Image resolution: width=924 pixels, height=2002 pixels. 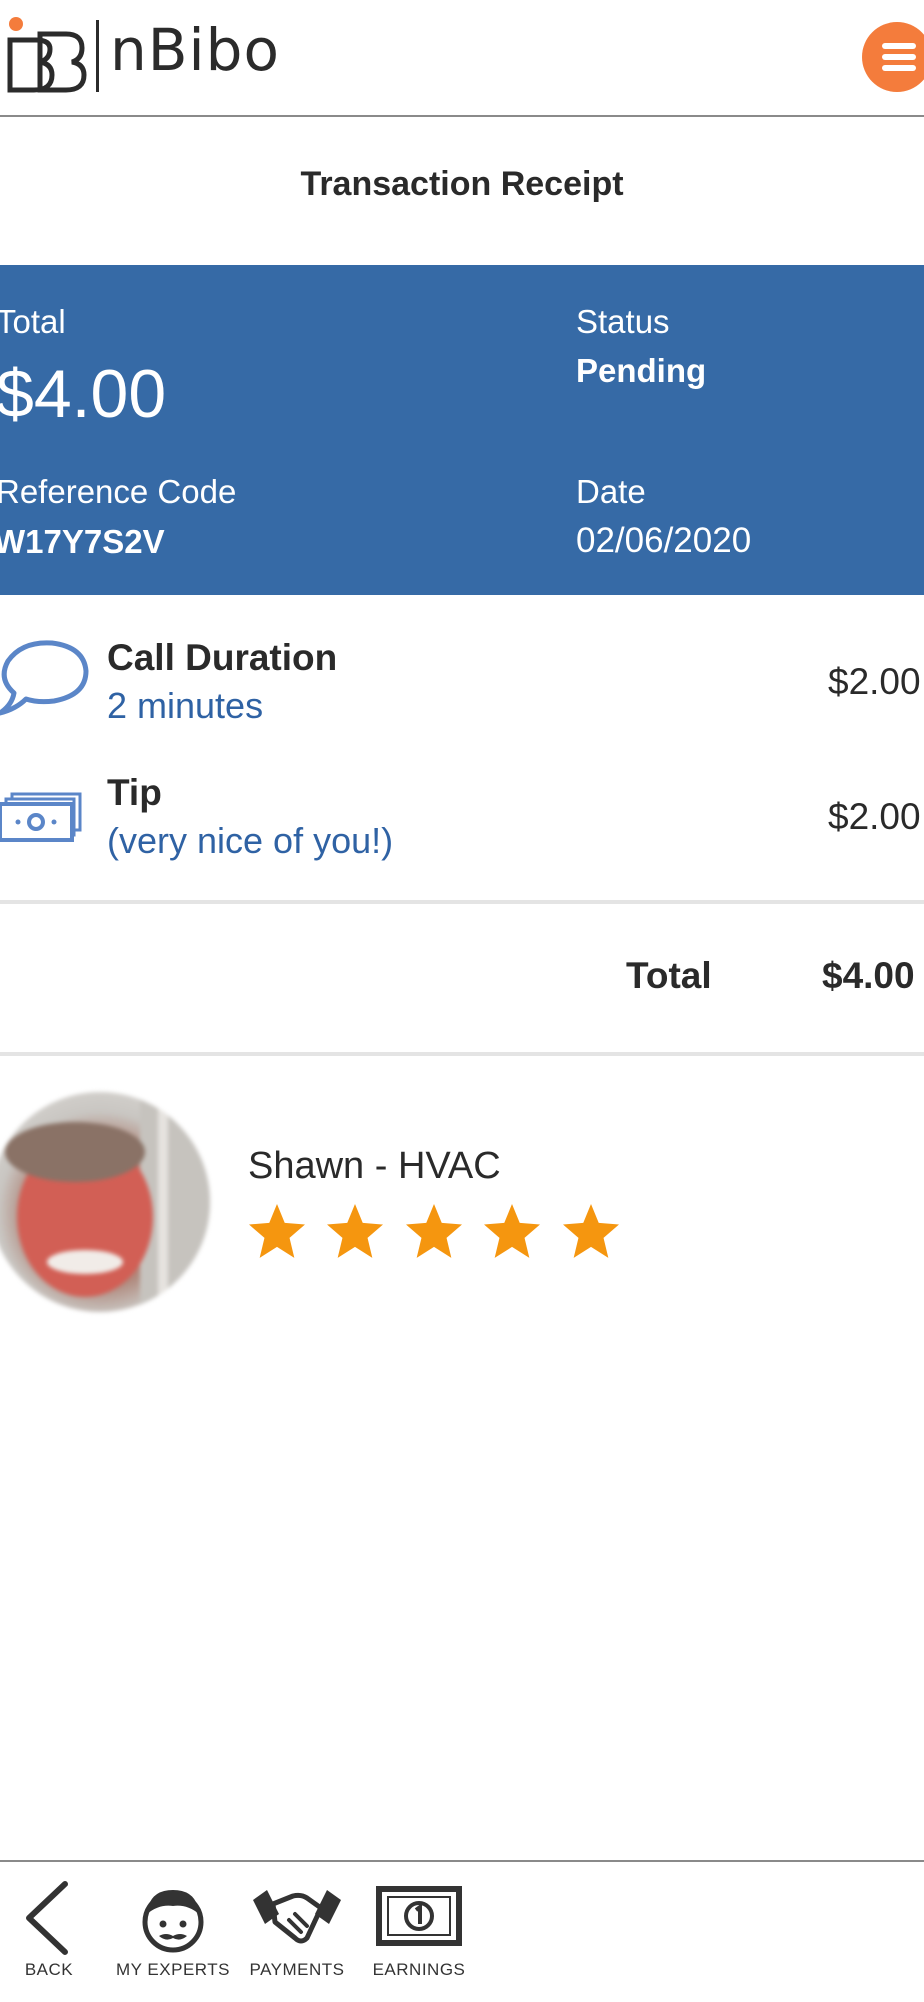 What do you see at coordinates (118, 491) in the screenshot?
I see `reference-code-label: Reference Code` at bounding box center [118, 491].